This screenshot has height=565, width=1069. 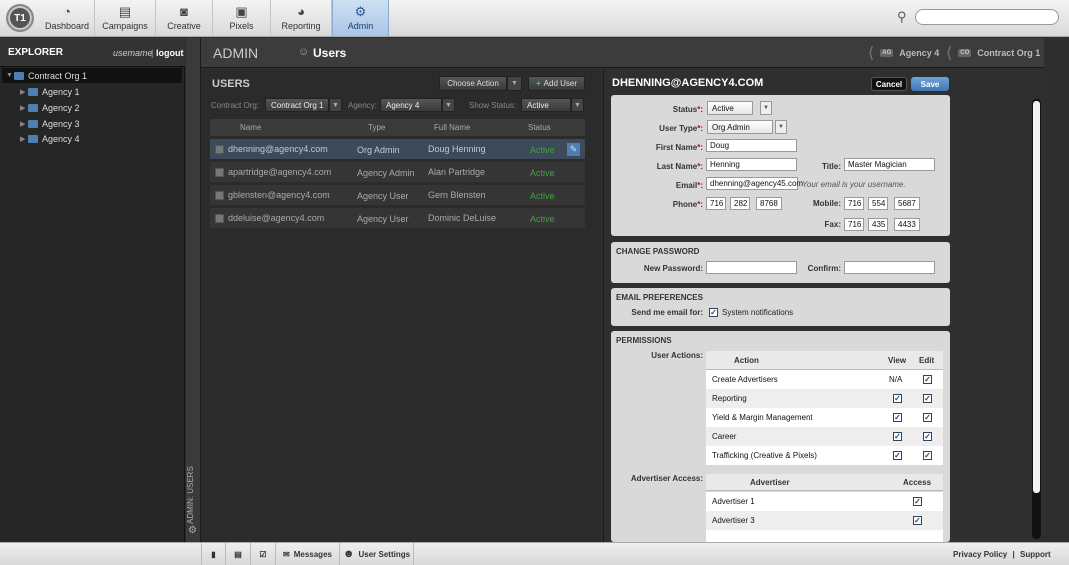 What do you see at coordinates (170, 53) in the screenshot?
I see `logout-link: logout` at bounding box center [170, 53].